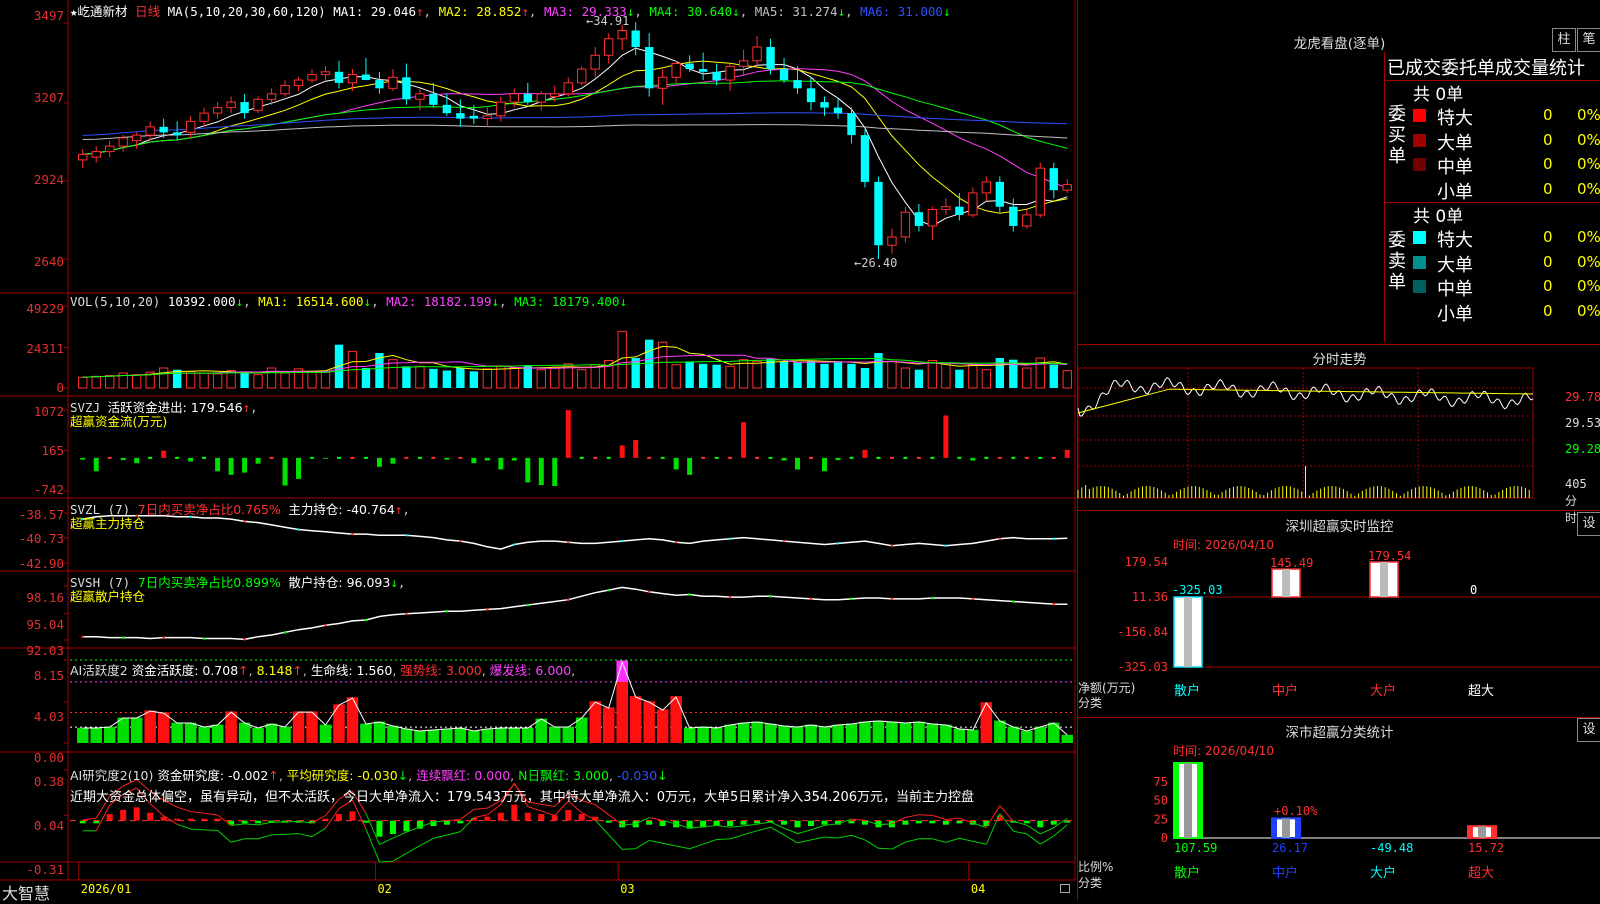  Describe the element at coordinates (32, 15) in the screenshot. I see `y-label: 3497` at that location.